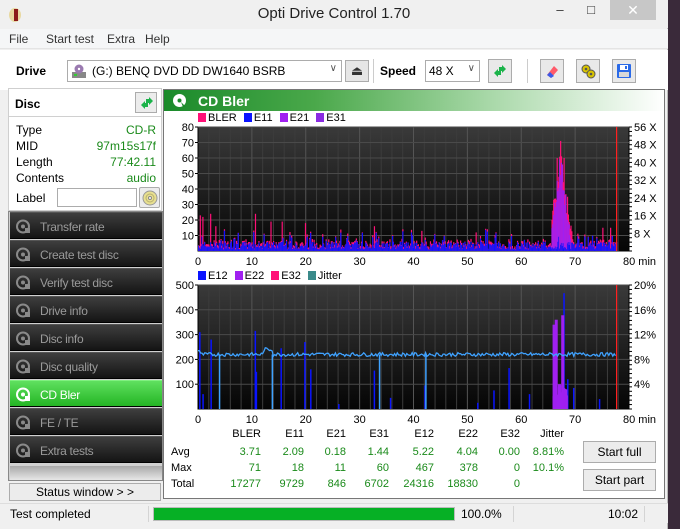 This screenshot has width=680, height=529. What do you see at coordinates (67, 451) in the screenshot?
I see `sidebar-item-label: Extra tests` at bounding box center [67, 451].